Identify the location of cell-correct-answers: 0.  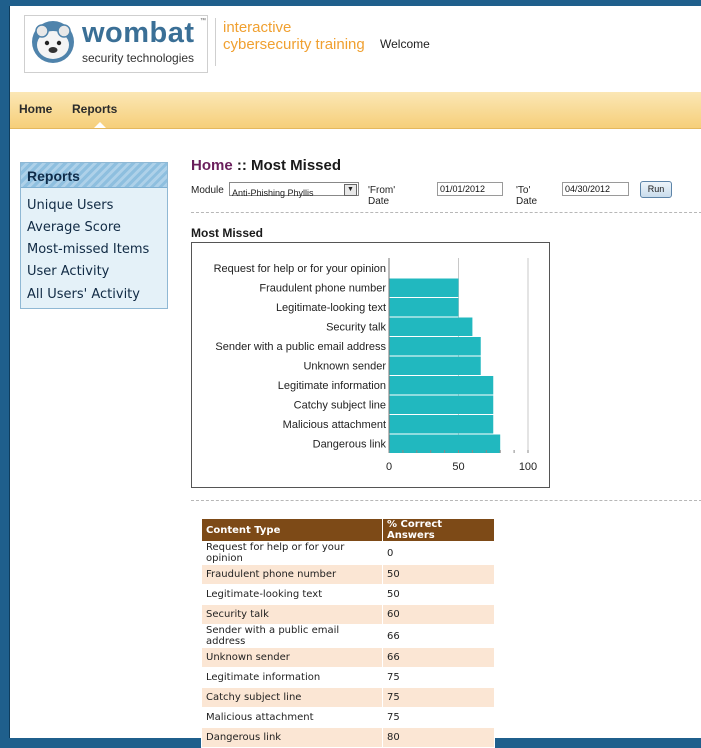
(438, 553).